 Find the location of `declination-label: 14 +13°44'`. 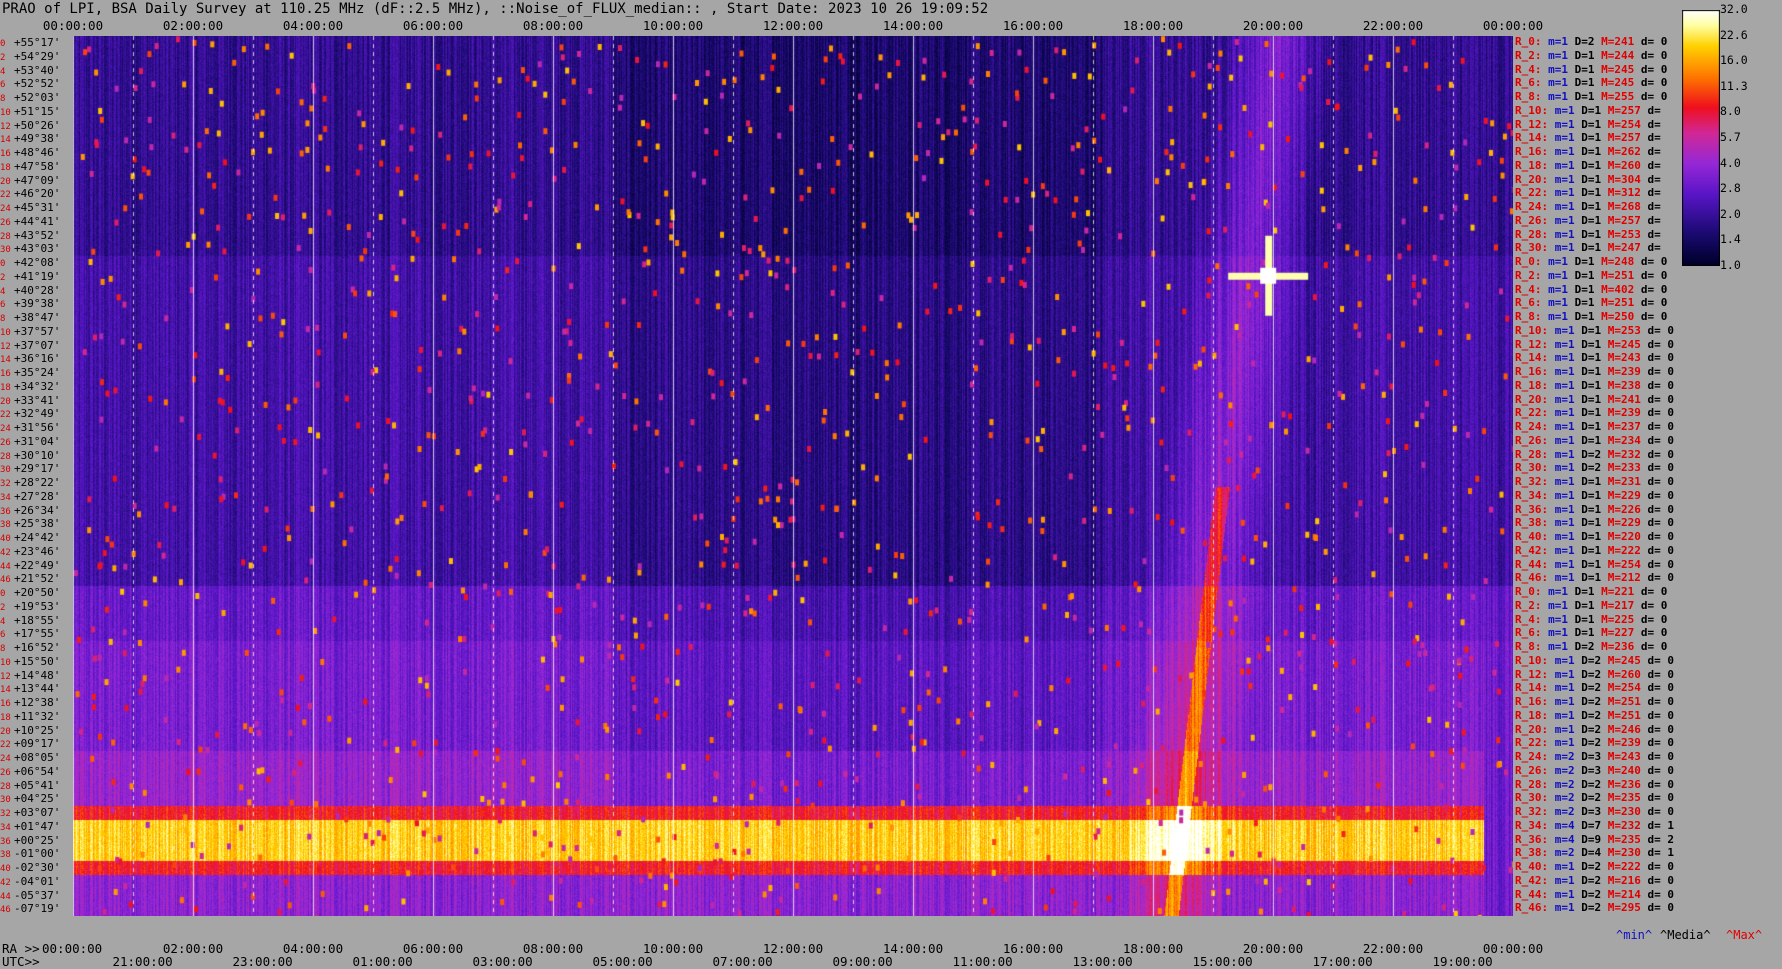

declination-label: 14 +13°44' is located at coordinates (30, 689).